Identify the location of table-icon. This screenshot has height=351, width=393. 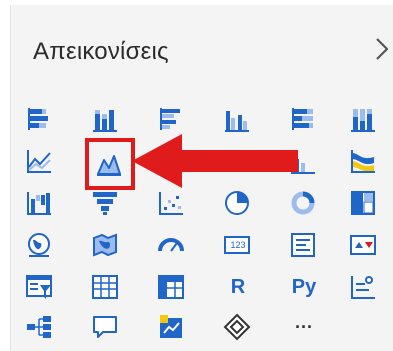
(106, 287).